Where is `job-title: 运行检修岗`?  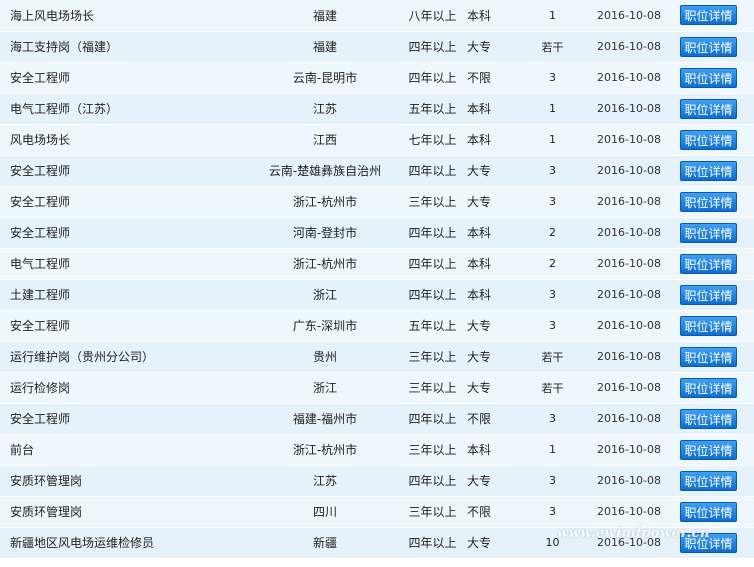
job-title: 运行检修岗 is located at coordinates (125, 388).